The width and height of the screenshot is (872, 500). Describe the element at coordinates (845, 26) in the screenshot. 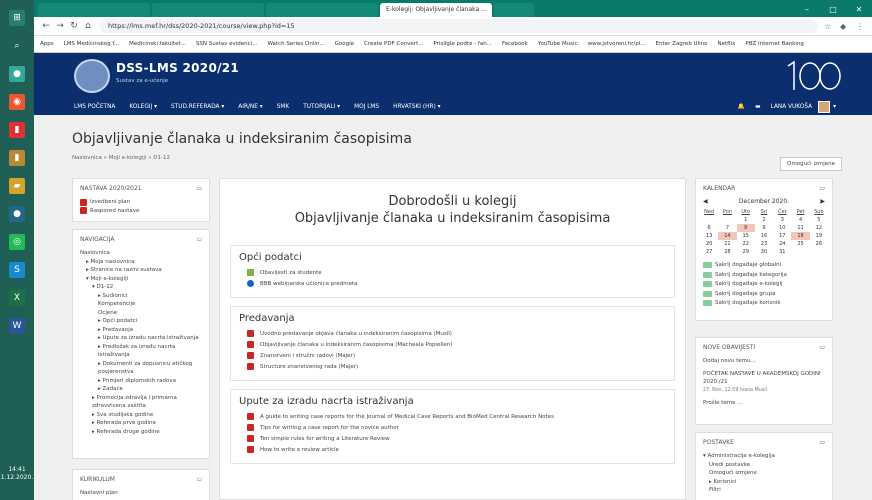

I see `extension-icon: ◆` at that location.